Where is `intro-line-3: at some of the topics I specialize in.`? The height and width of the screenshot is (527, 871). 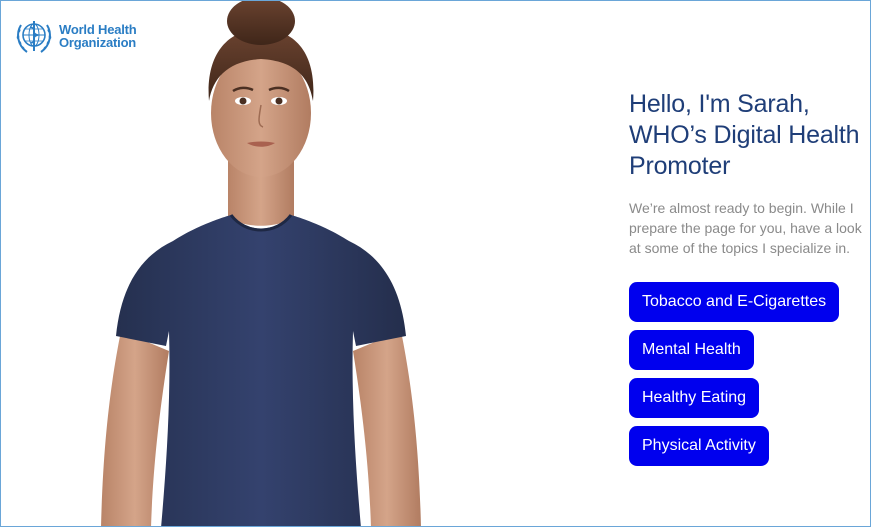
intro-line-3: at some of the topics I specialize in. is located at coordinates (739, 248).